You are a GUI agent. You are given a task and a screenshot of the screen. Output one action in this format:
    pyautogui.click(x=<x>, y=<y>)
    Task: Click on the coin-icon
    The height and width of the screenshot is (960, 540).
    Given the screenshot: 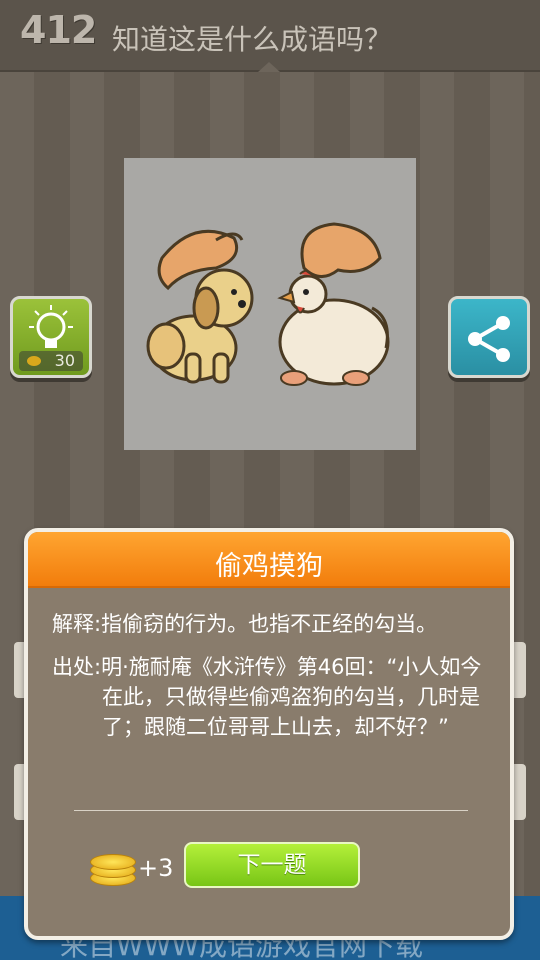 What is the action you would take?
    pyautogui.click(x=34, y=361)
    